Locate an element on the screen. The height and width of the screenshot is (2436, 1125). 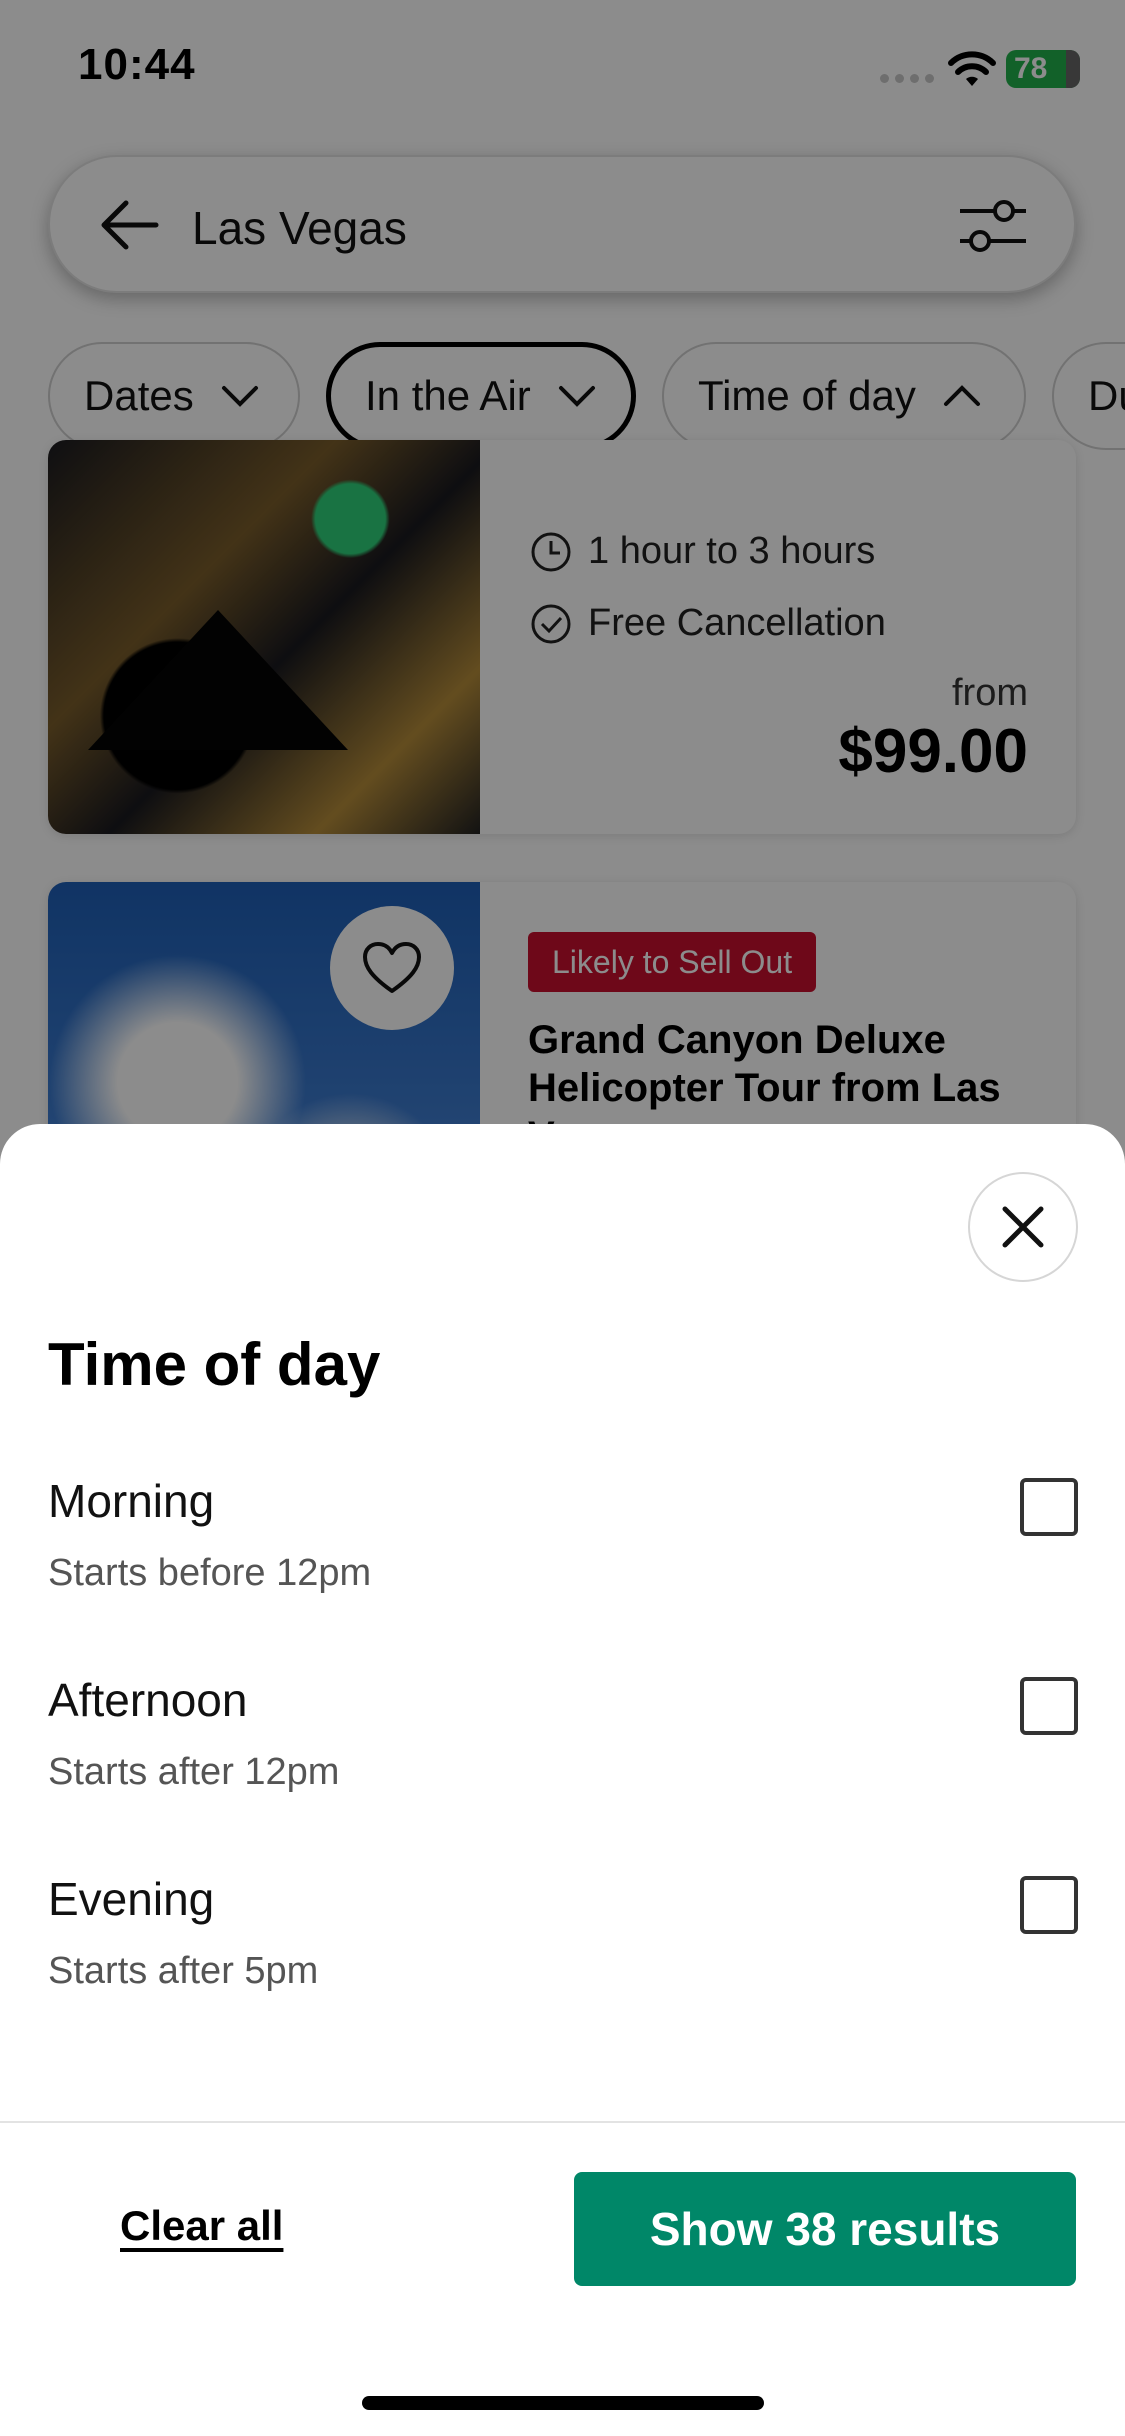
footer-divider is located at coordinates (562, 2122).